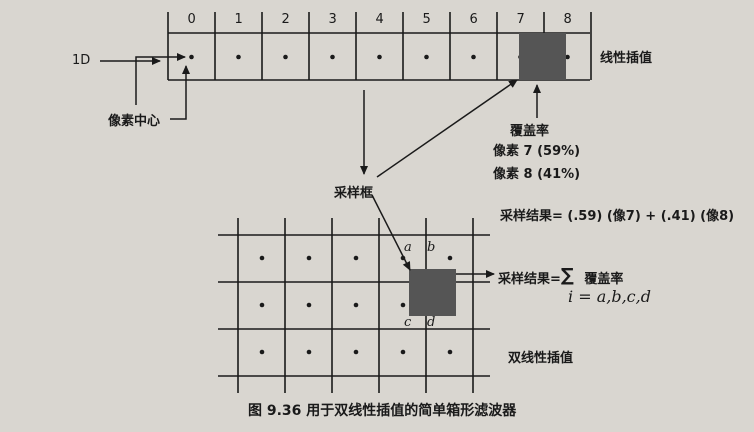  I want to click on pixel-index-label: 1, so click(238, 19).